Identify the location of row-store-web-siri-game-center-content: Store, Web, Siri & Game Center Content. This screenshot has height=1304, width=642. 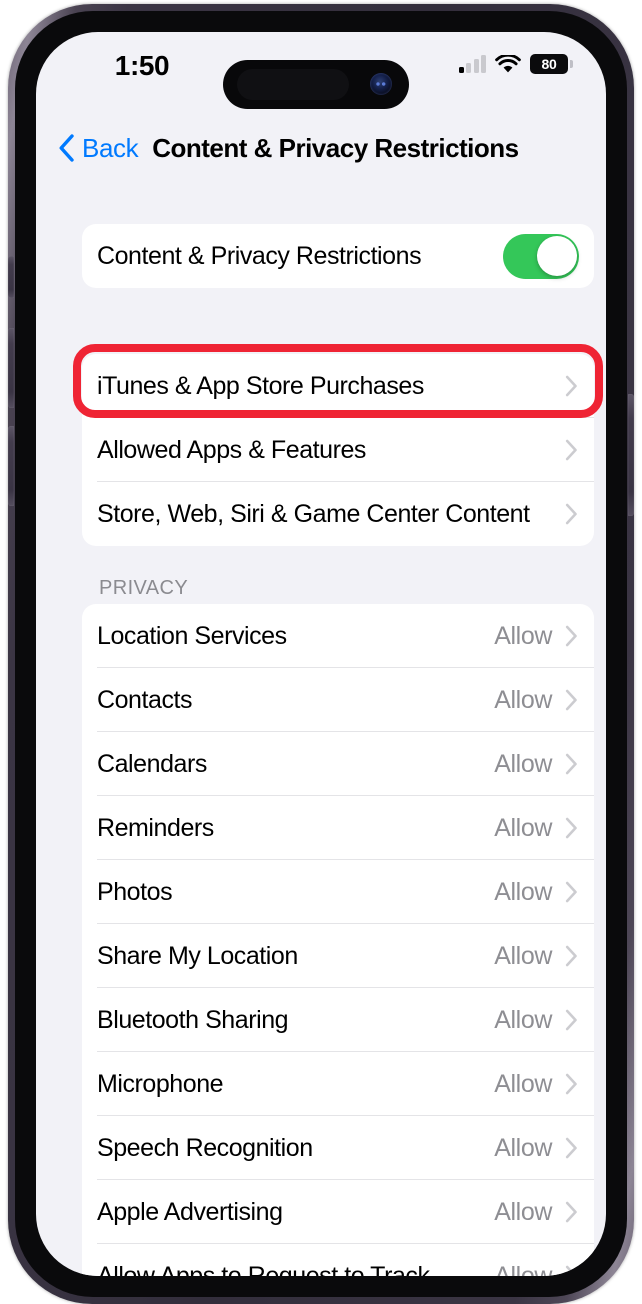
(338, 514).